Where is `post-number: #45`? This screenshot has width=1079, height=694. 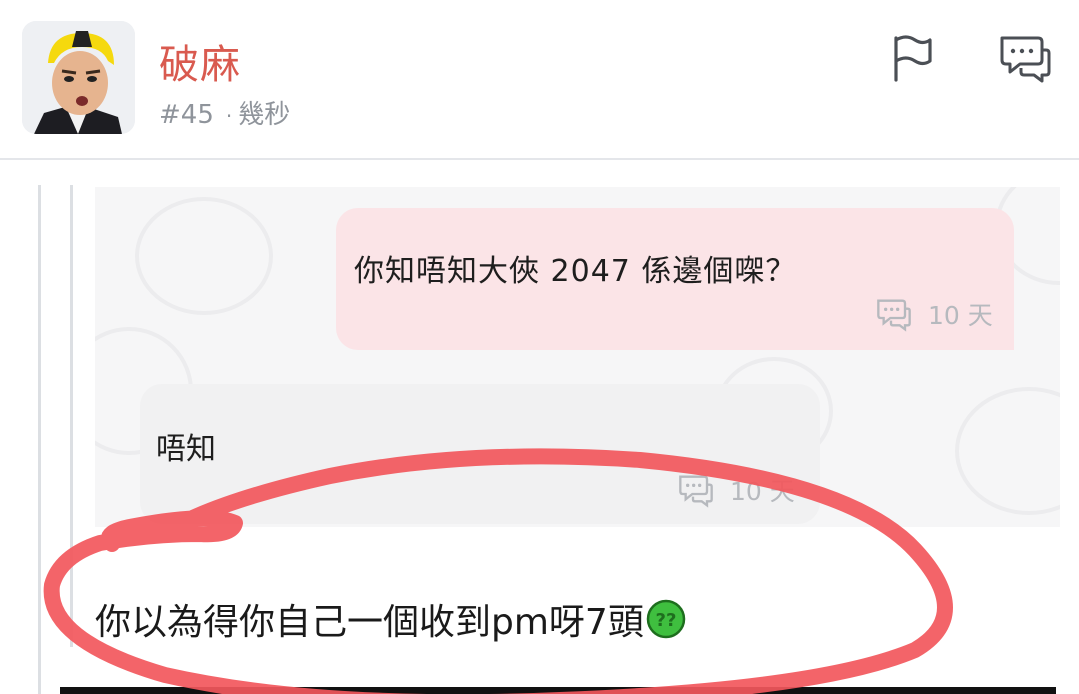
post-number: #45 is located at coordinates (186, 115).